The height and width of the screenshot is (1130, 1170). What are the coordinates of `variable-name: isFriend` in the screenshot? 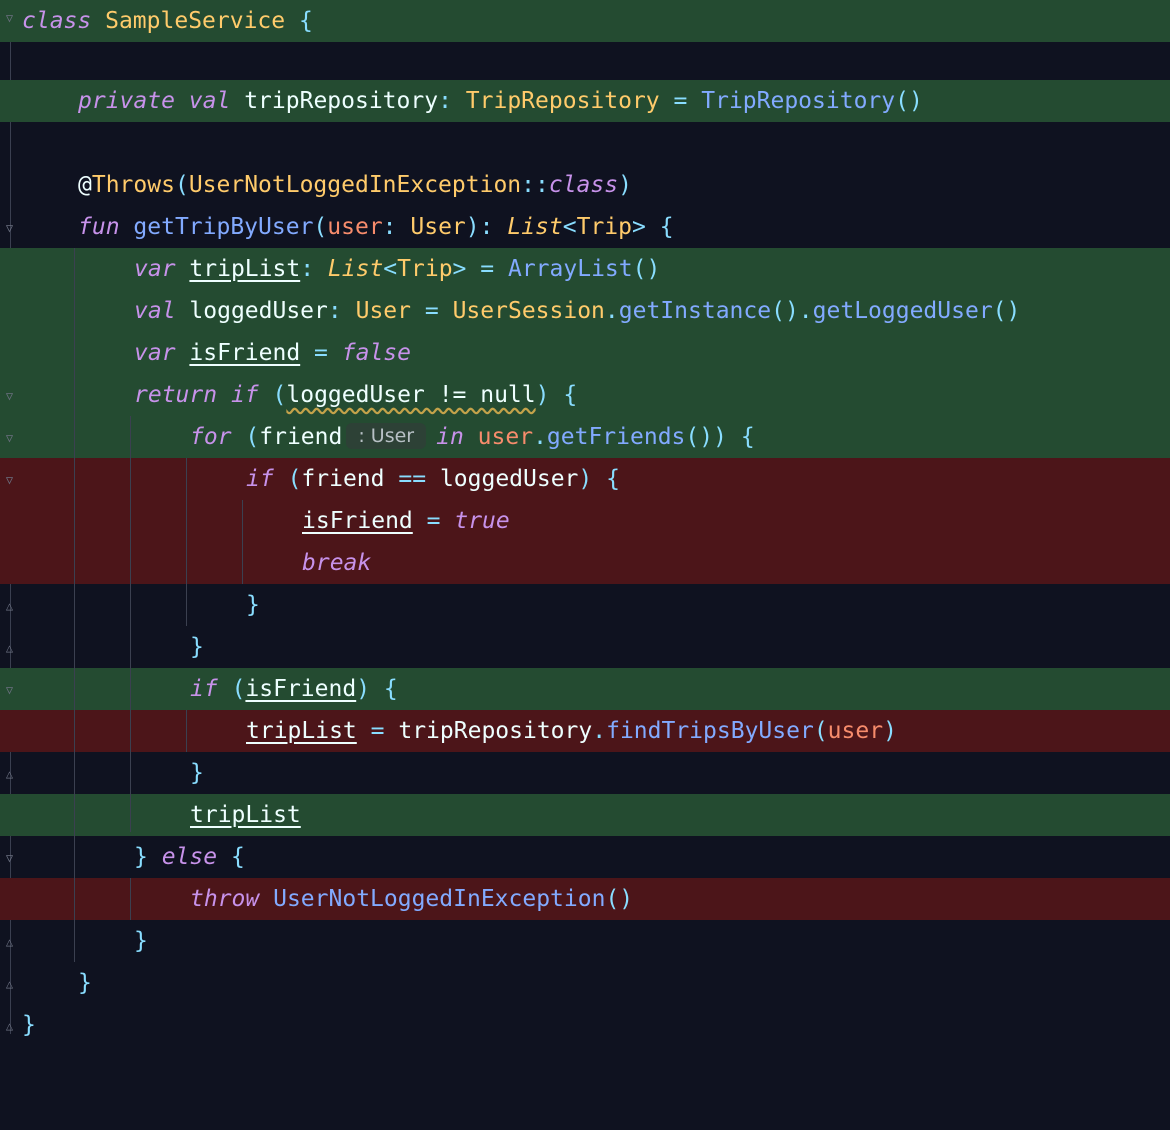 It's located at (245, 353).